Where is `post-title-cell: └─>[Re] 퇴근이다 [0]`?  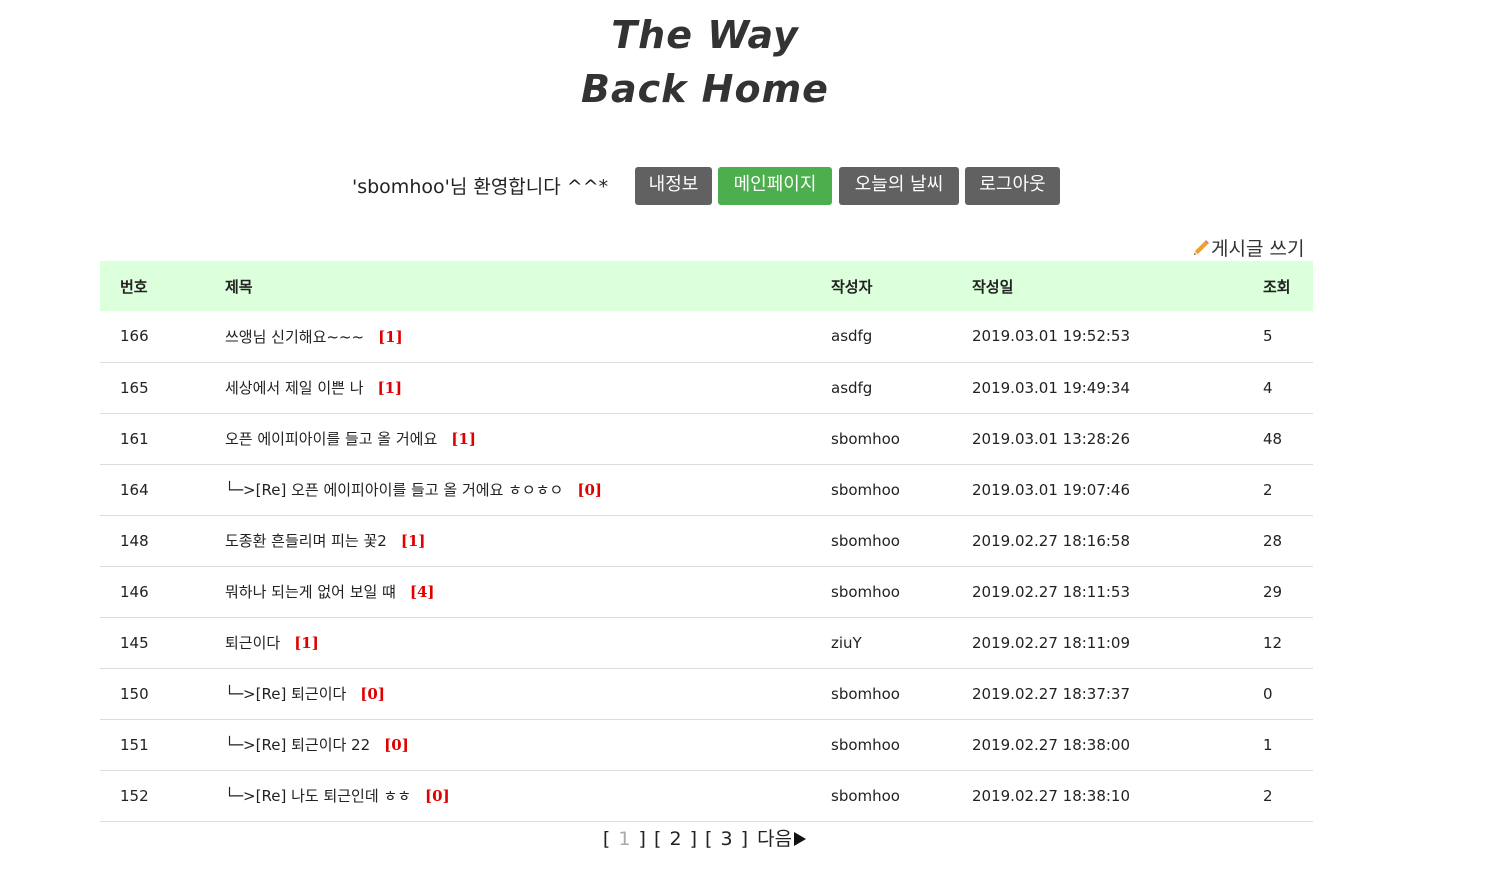 post-title-cell: └─>[Re] 퇴근이다 [0] is located at coordinates (528, 693).